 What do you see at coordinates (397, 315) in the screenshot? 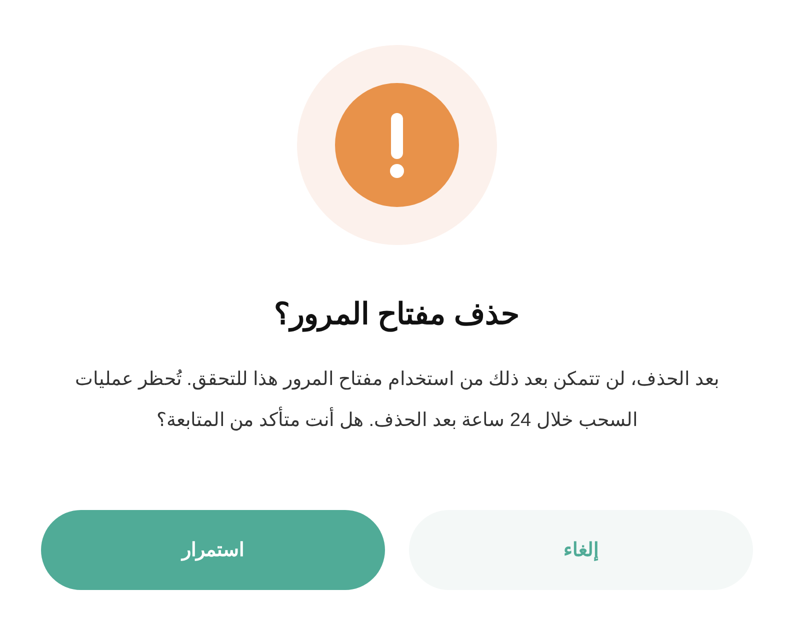
I see `dialog-title: حذف مفتاح المرور؟` at bounding box center [397, 315].